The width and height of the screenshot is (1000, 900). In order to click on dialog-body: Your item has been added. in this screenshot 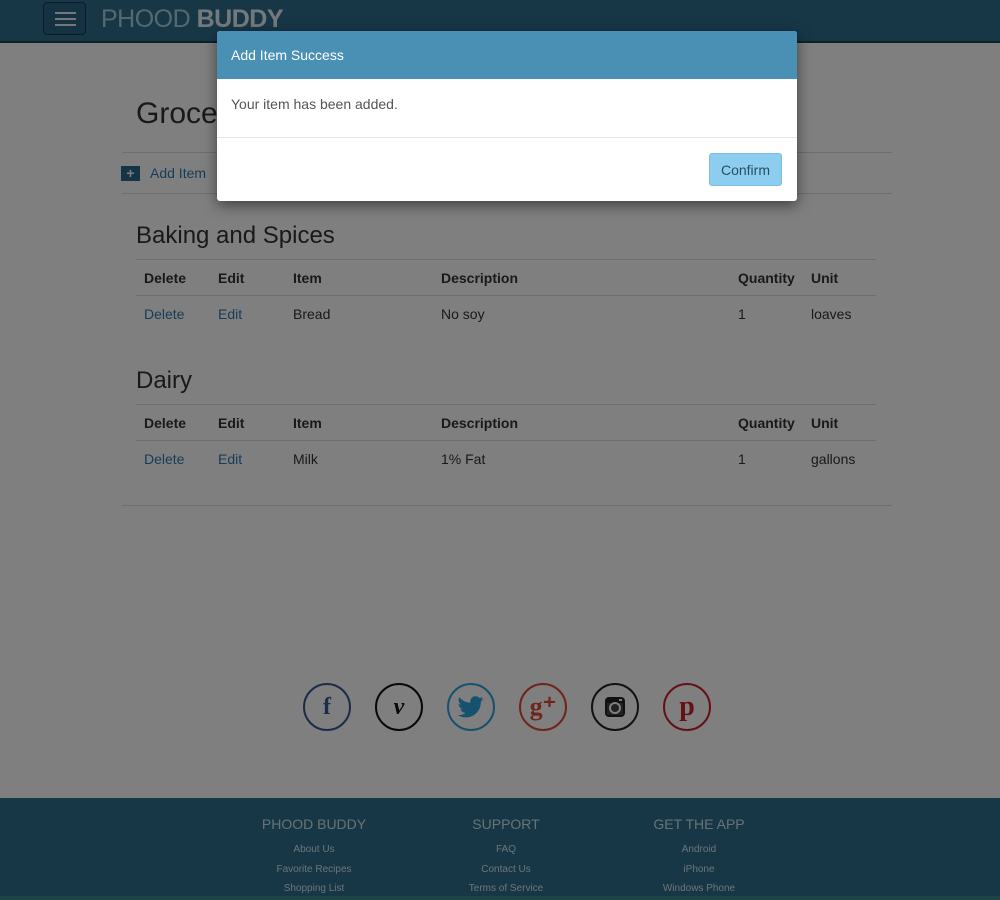, I will do `click(507, 108)`.